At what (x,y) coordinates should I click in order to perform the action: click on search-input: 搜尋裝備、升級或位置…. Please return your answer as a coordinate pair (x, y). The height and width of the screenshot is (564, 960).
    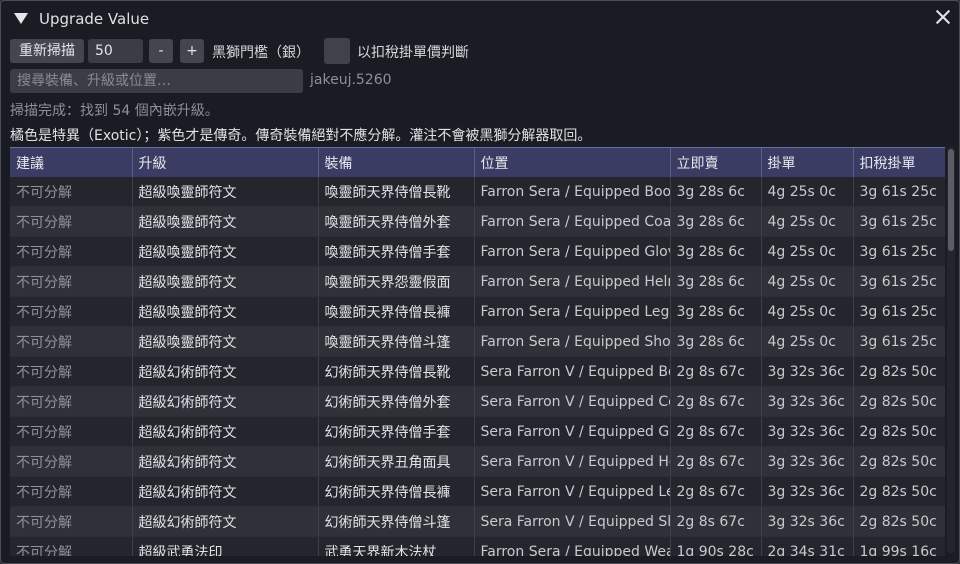
    Looking at the image, I should click on (156, 81).